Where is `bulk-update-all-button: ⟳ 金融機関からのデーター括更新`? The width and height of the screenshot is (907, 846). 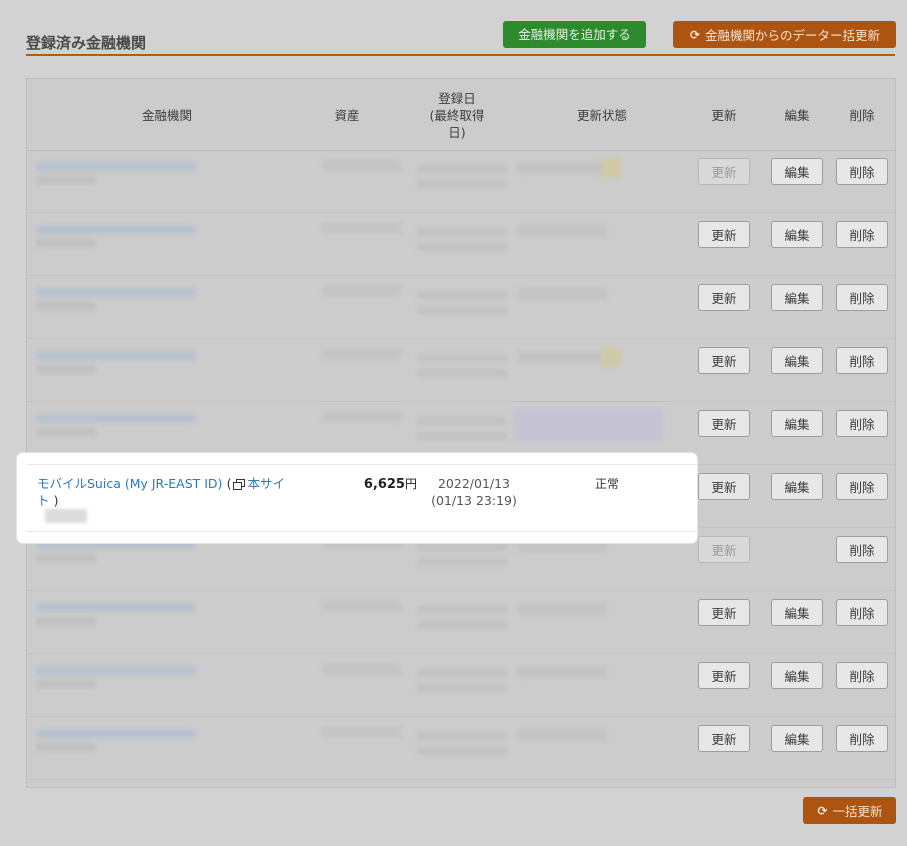
bulk-update-all-button: ⟳ 金融機関からのデーター括更新 is located at coordinates (784, 34).